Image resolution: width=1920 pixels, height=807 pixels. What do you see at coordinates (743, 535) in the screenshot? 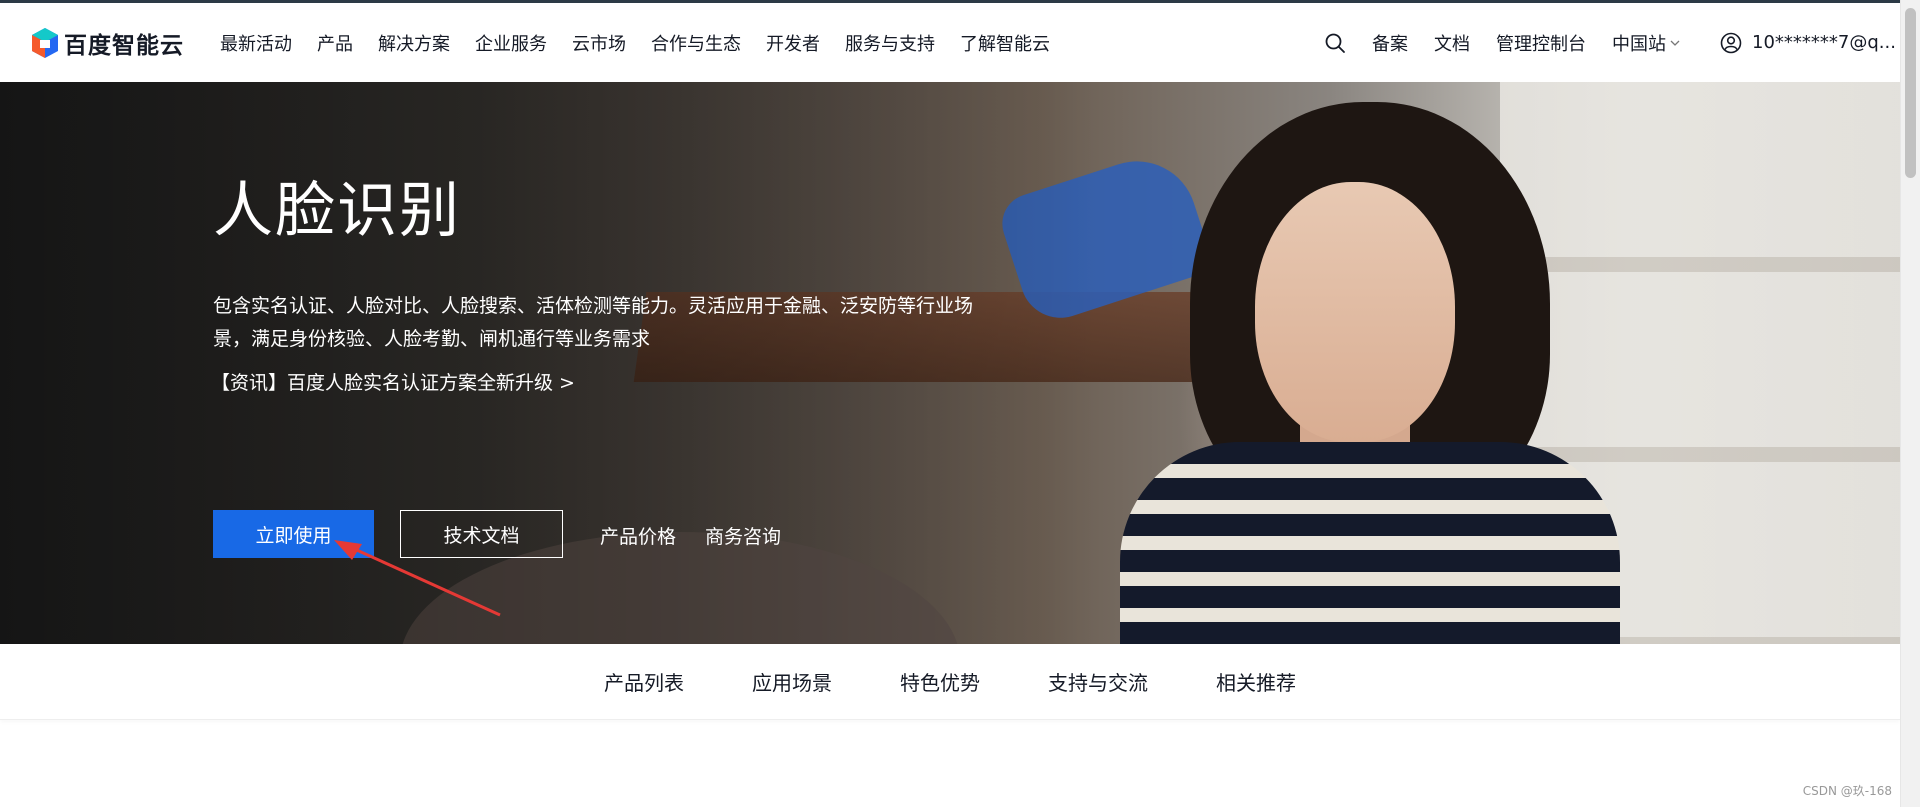
I see `business-consult-link: 商务咨询` at bounding box center [743, 535].